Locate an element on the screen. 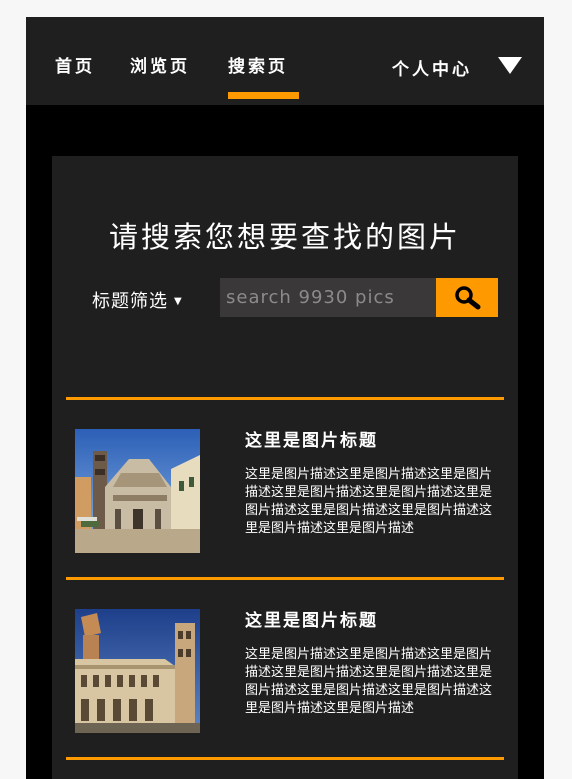  user-center-label: 个人中心 is located at coordinates (432, 70).